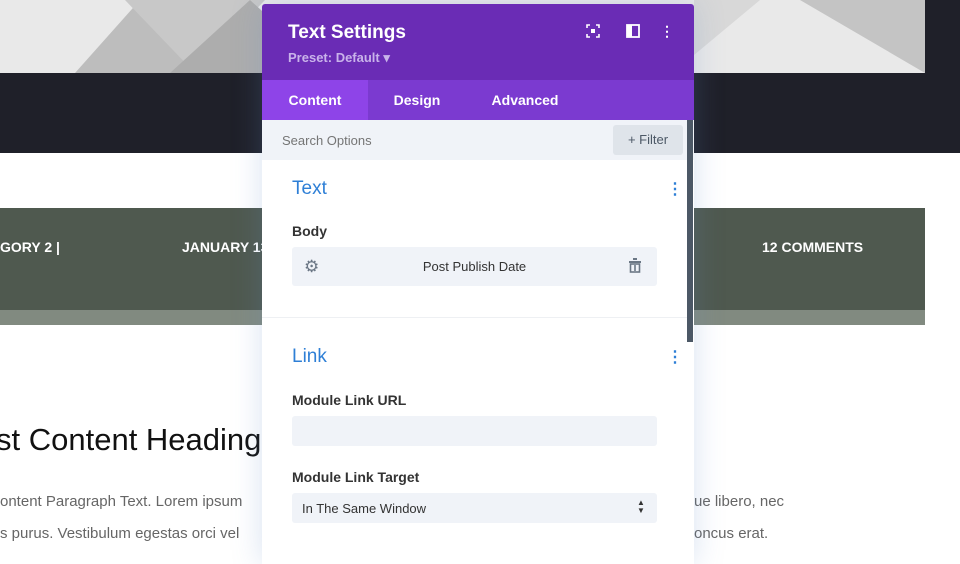  I want to click on select-arrows-icon: ▲ ▼, so click(641, 506).